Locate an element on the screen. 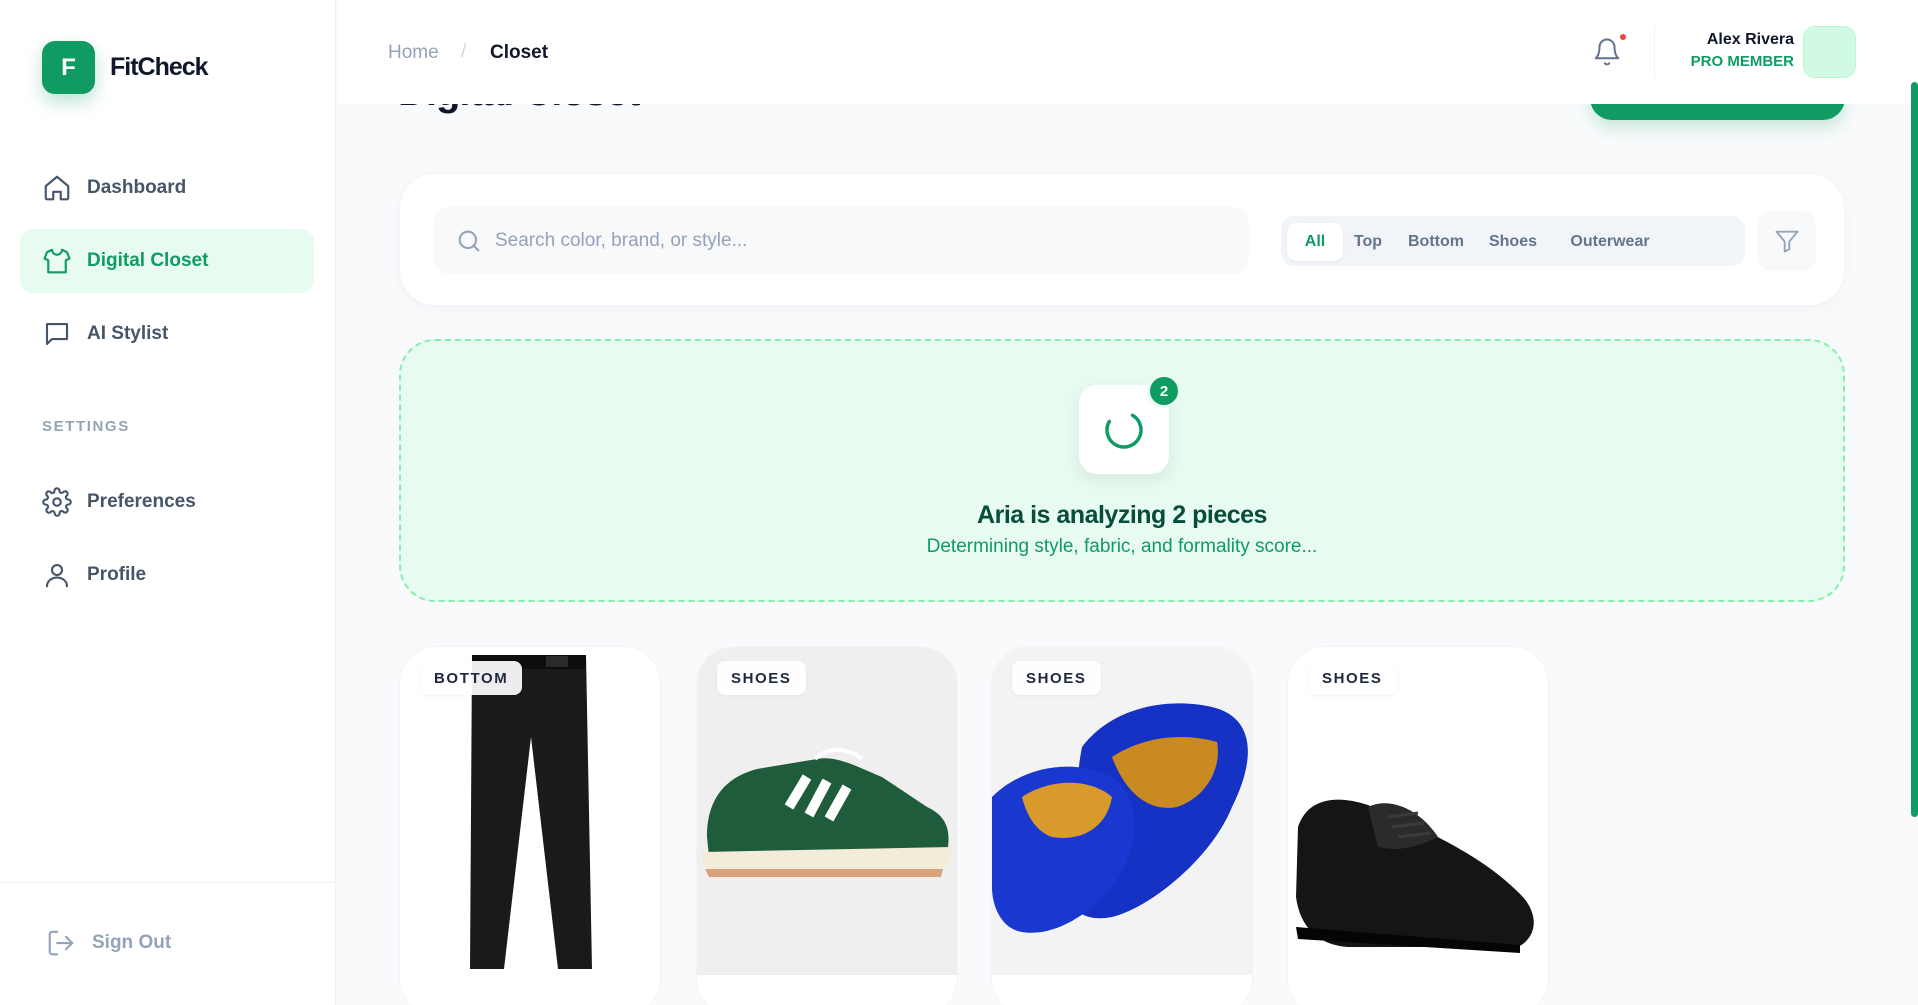 This screenshot has height=1005, width=1918. funnel-icon is located at coordinates (1786, 241).